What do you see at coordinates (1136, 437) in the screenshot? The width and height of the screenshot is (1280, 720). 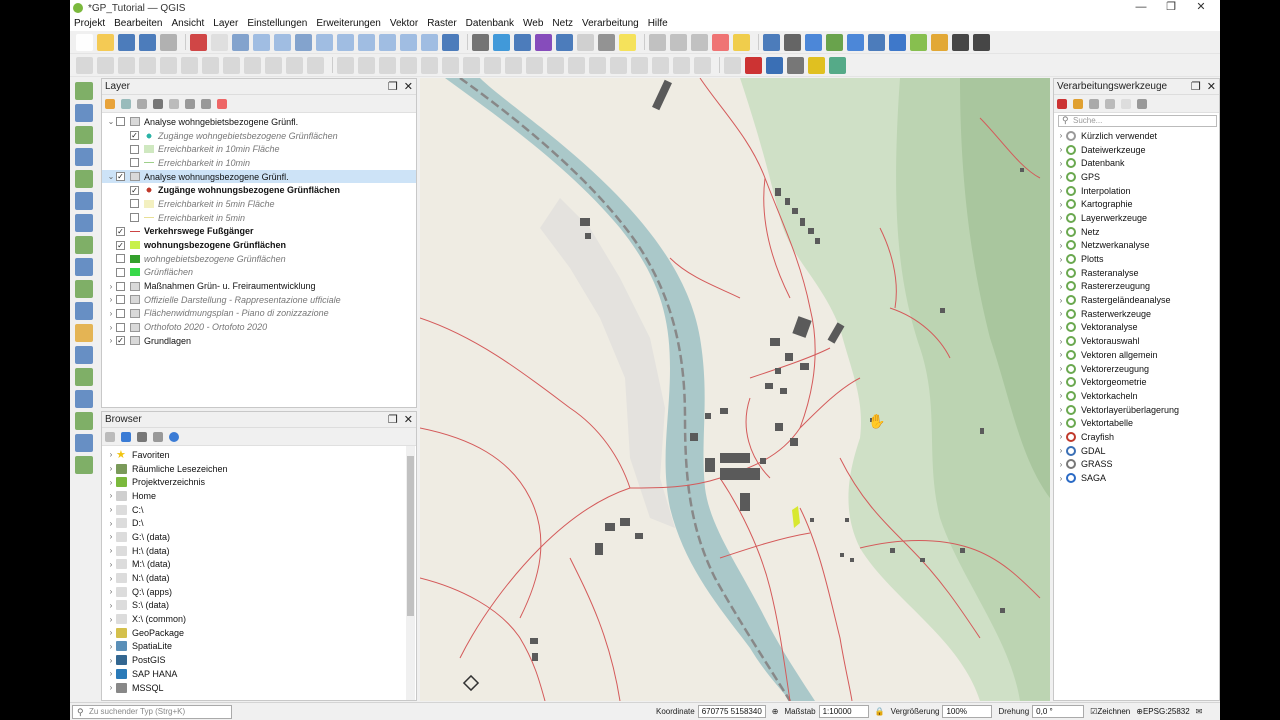 I see `processing-provider: › Crayfish` at bounding box center [1136, 437].